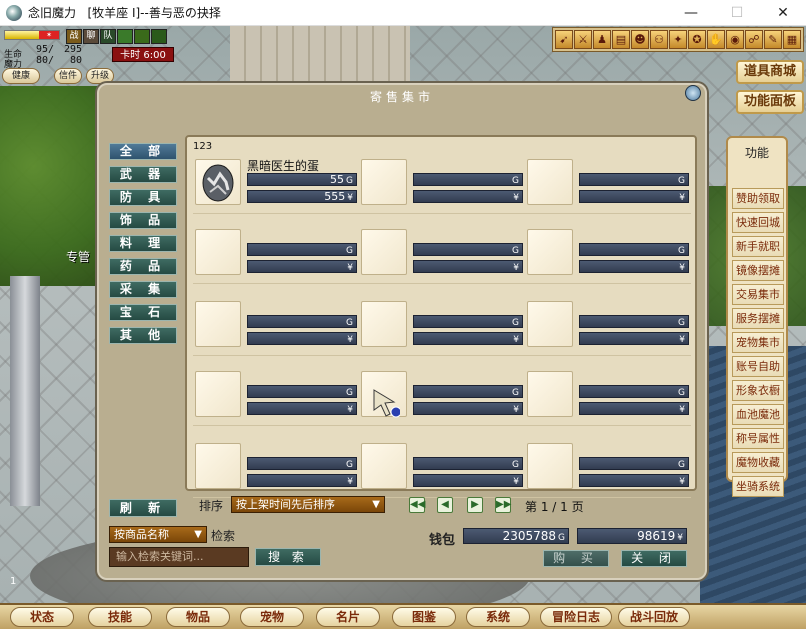 The height and width of the screenshot is (629, 806). Describe the element at coordinates (654, 617) in the screenshot. I see `menu-button: 战斗回放` at that location.